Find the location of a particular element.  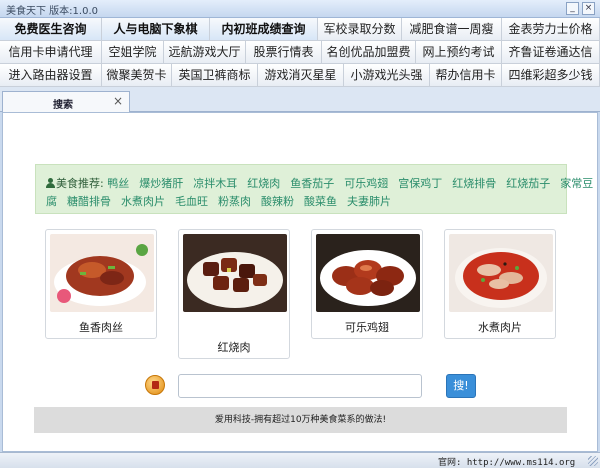

food-link: 红烧肉 is located at coordinates (263, 183).